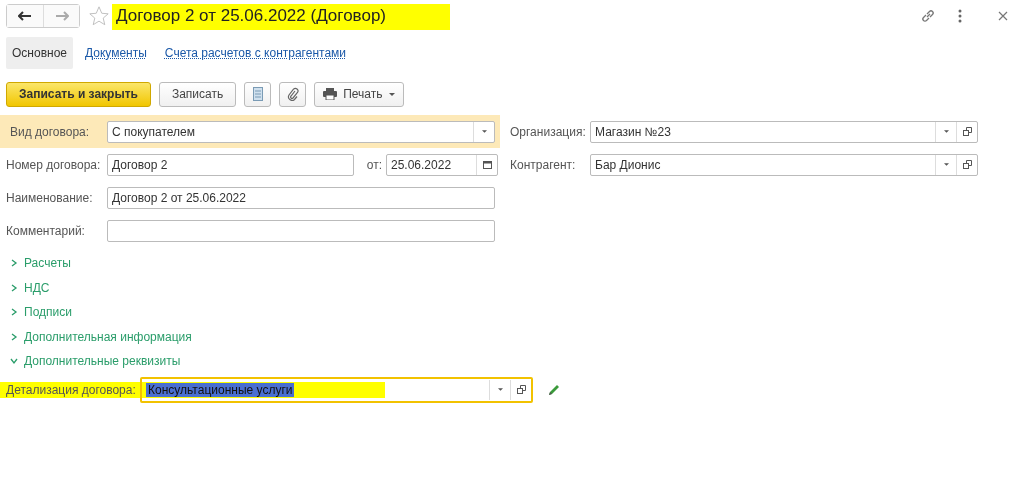  What do you see at coordinates (554, 389) in the screenshot?
I see `pencil-icon` at bounding box center [554, 389].